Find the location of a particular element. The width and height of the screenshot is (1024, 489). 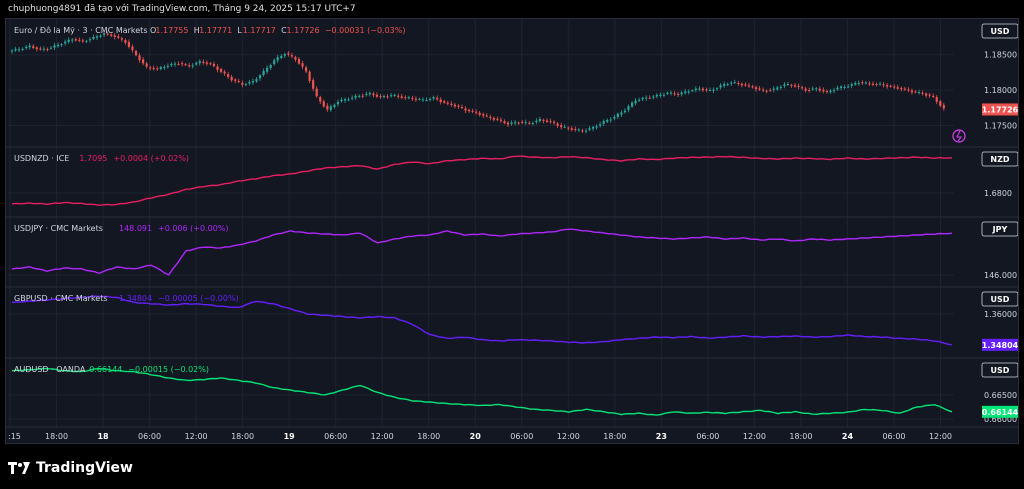

time-tick-label: 23 is located at coordinates (661, 436).